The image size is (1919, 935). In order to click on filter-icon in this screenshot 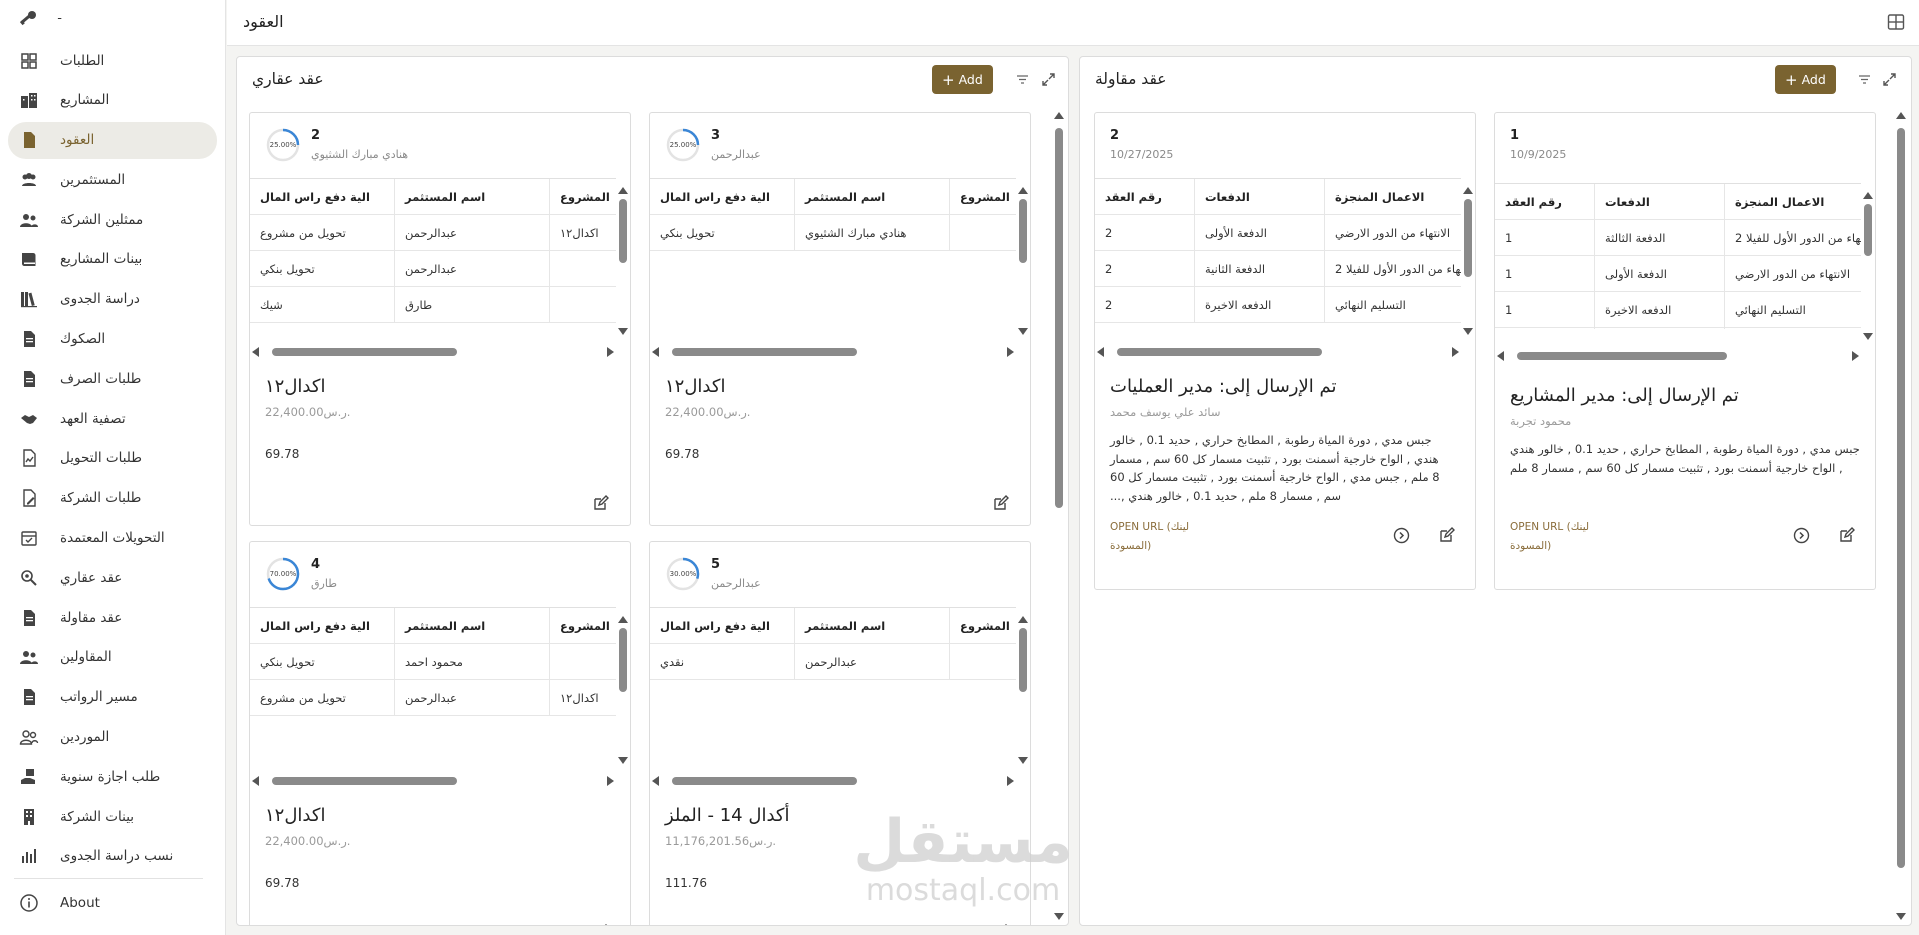, I will do `click(1022, 79)`.